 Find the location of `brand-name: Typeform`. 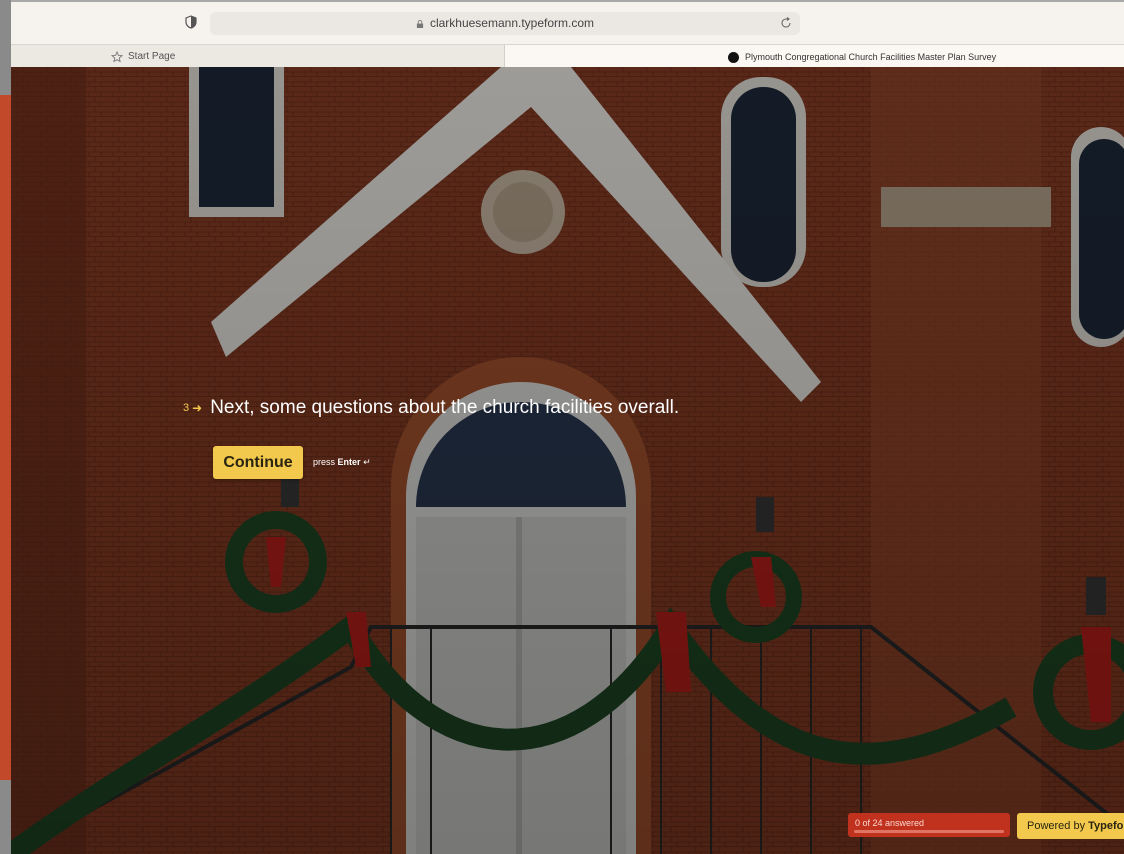

brand-name: Typeform is located at coordinates (1106, 826).